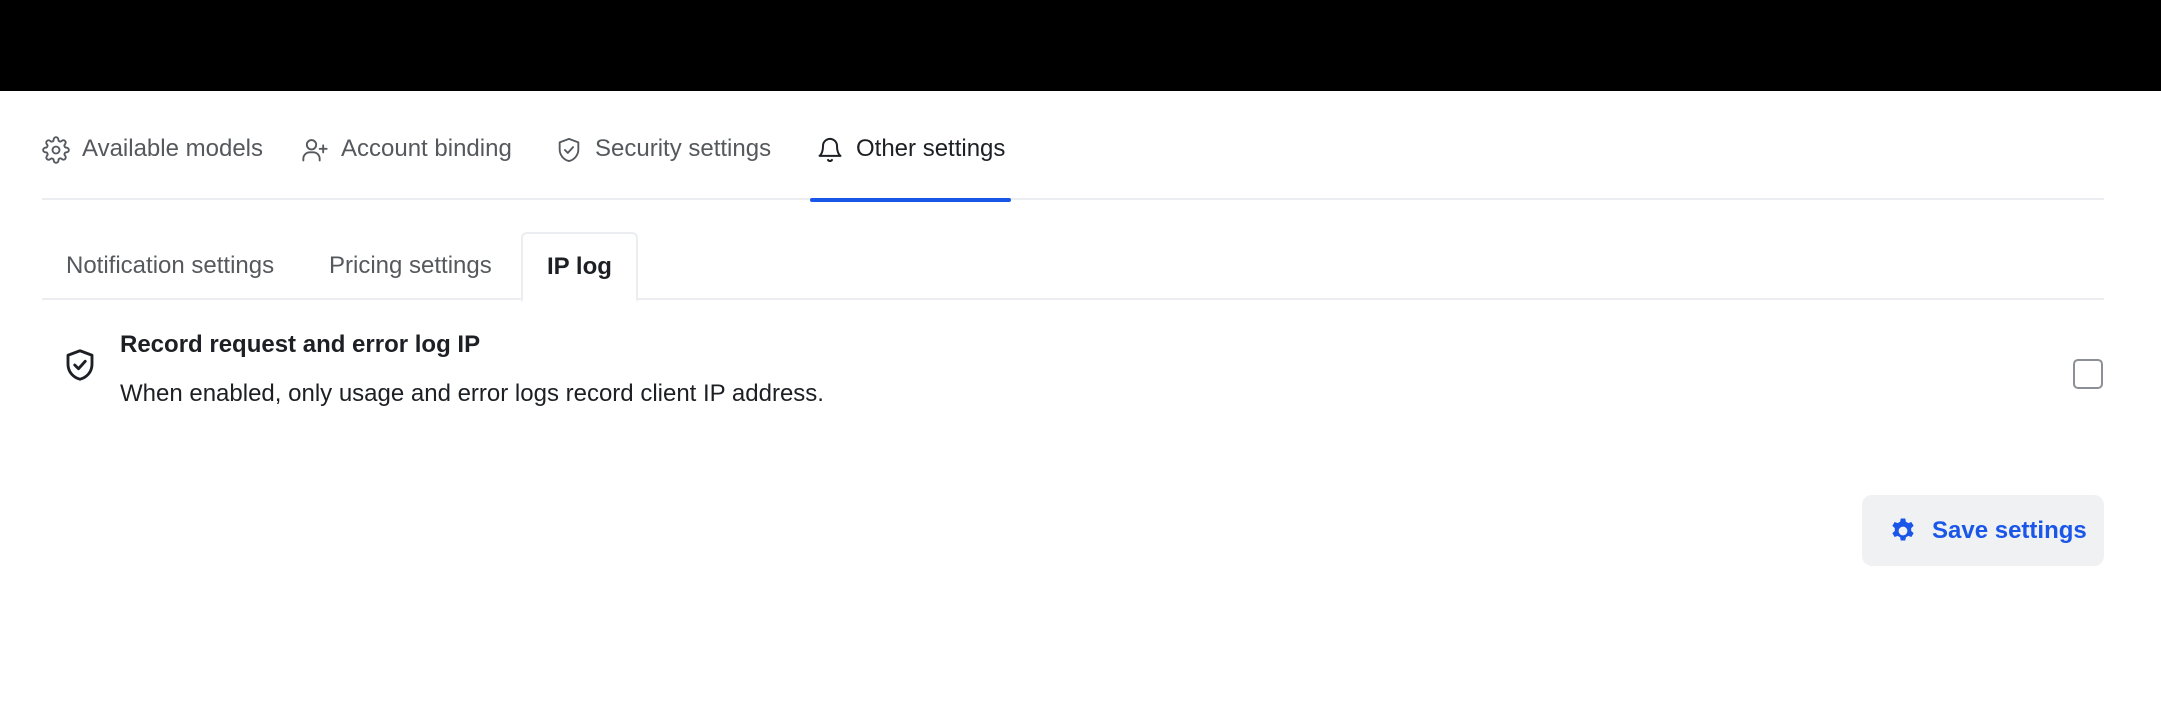 This screenshot has height=728, width=2161. What do you see at coordinates (1080, 45) in the screenshot?
I see `top-black-bar` at bounding box center [1080, 45].